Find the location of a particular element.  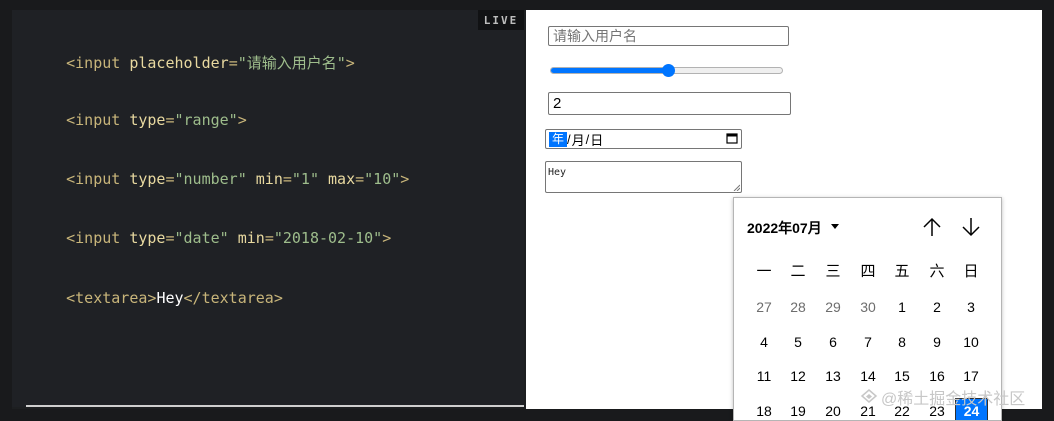

weekday-label: 四 is located at coordinates (868, 271).